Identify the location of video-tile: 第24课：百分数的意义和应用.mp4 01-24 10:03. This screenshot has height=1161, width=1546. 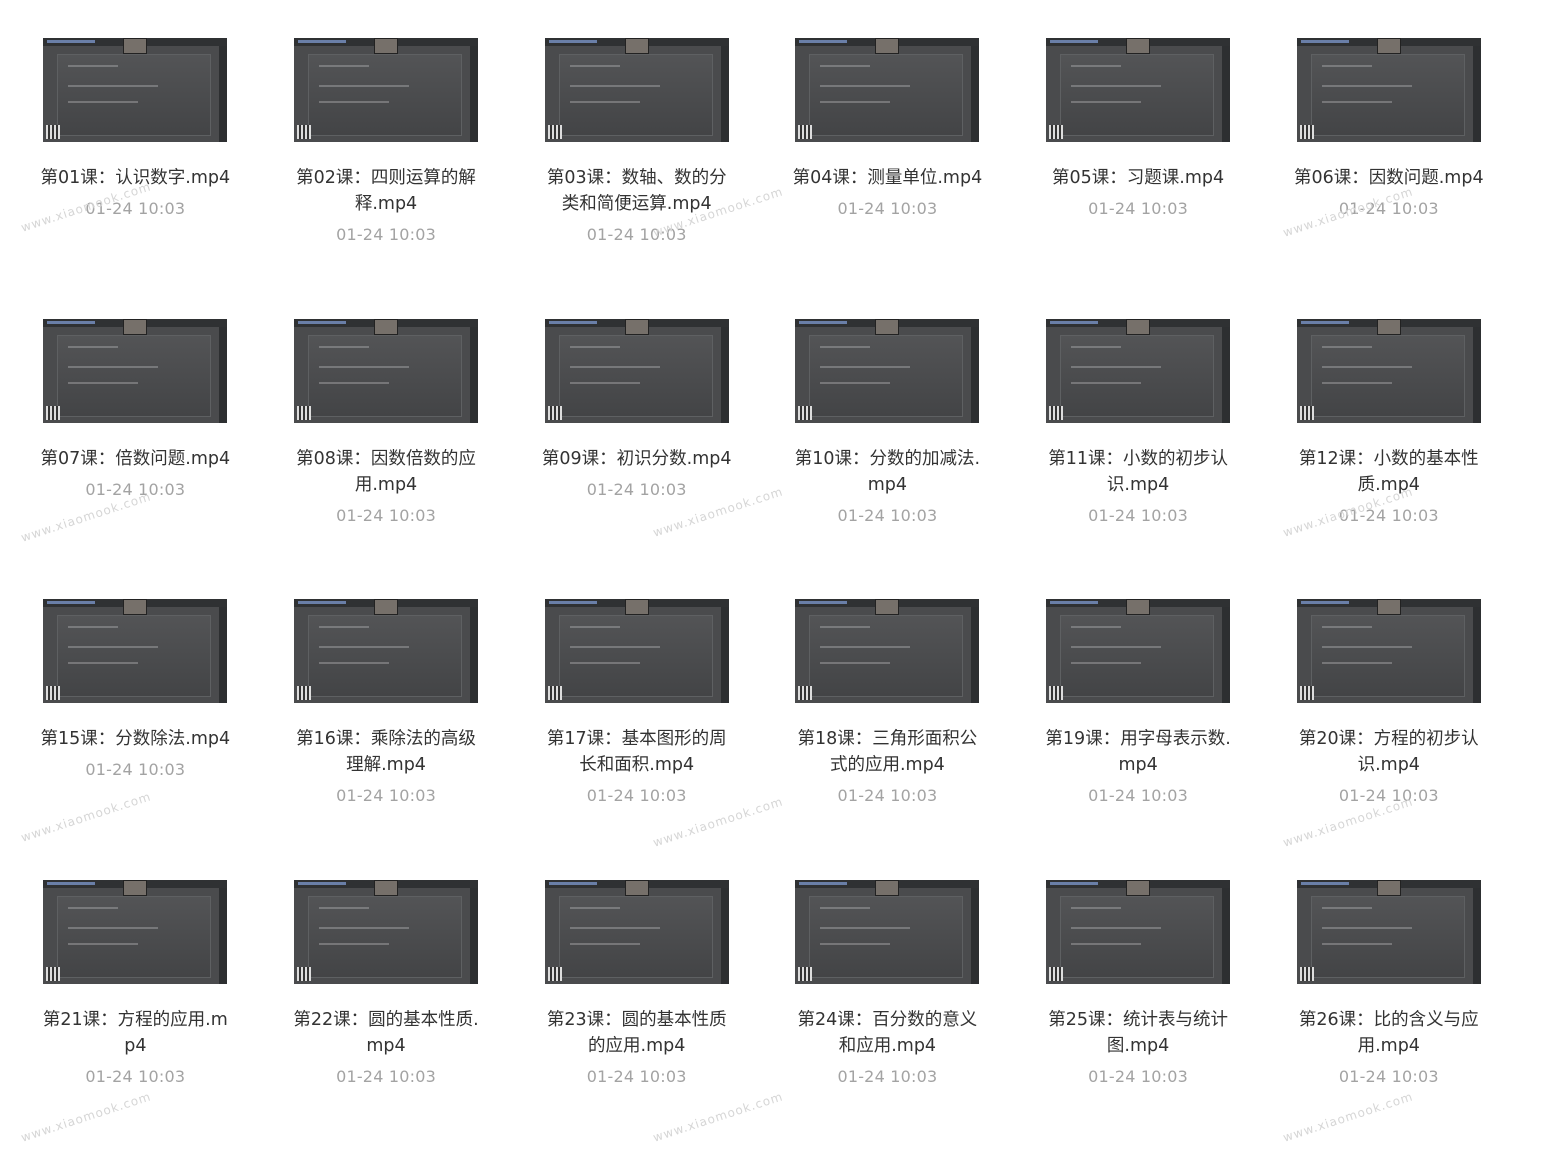
(887, 1020).